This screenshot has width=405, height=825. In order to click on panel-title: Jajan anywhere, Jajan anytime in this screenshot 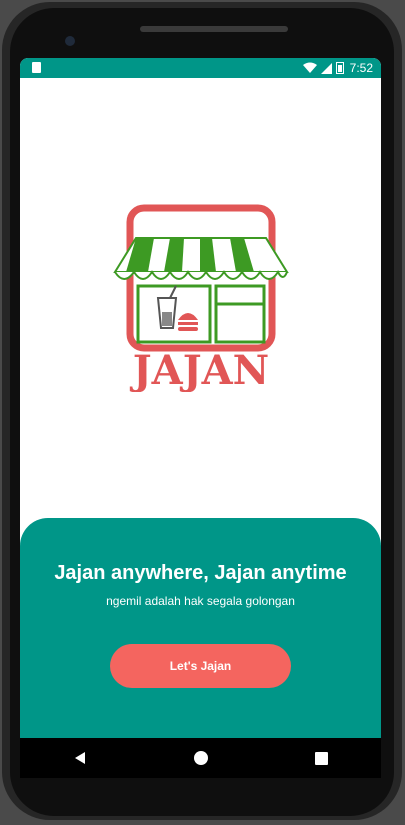, I will do `click(200, 573)`.